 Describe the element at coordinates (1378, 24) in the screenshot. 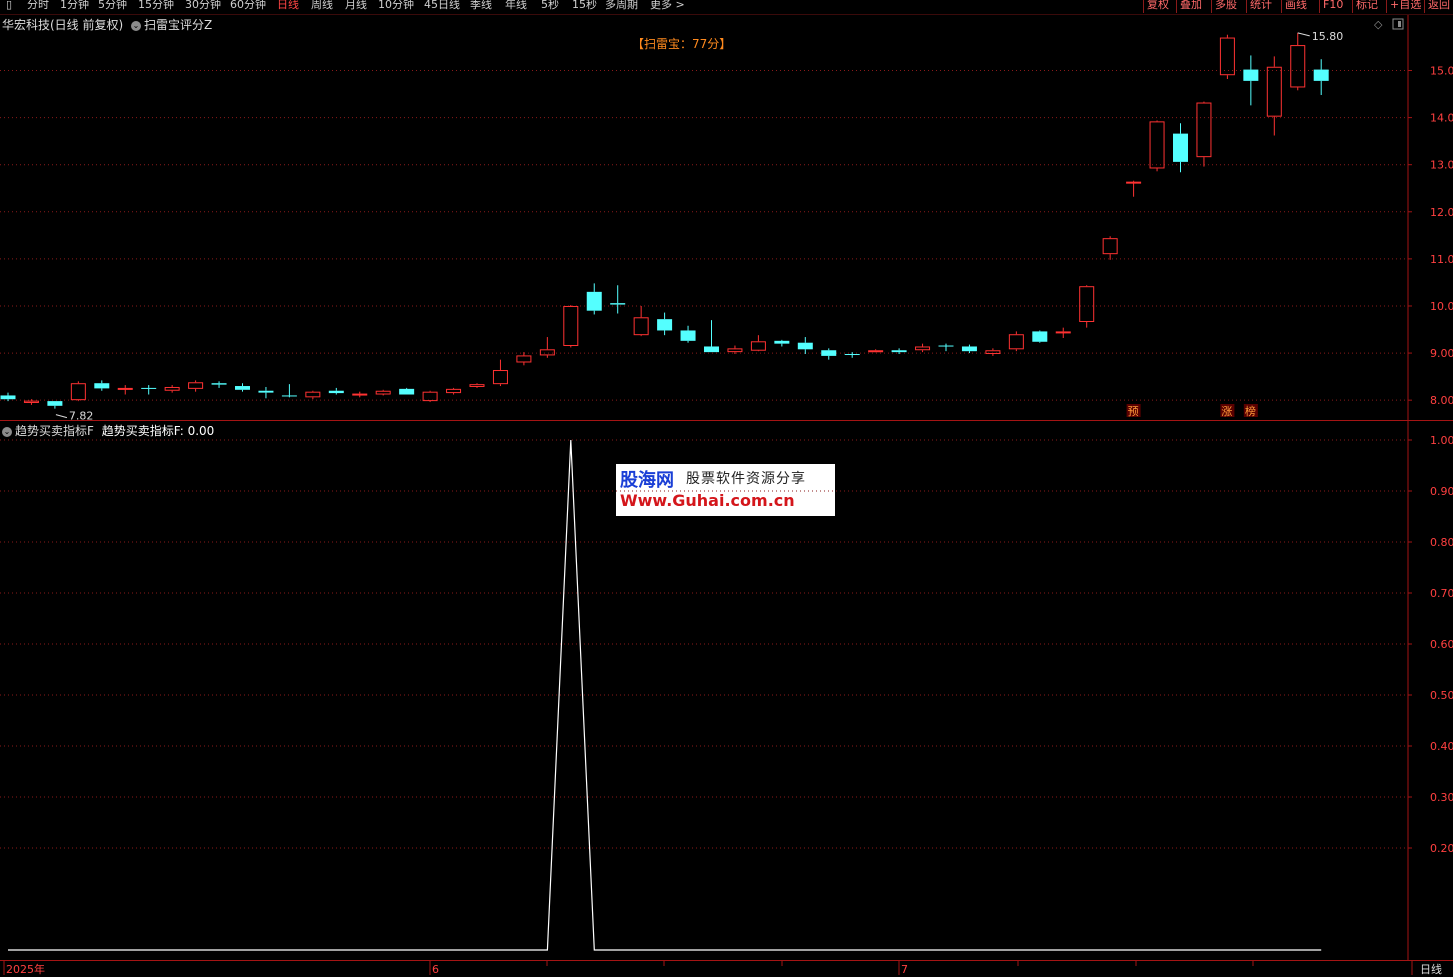

I see `diamond-icon: ◇` at that location.